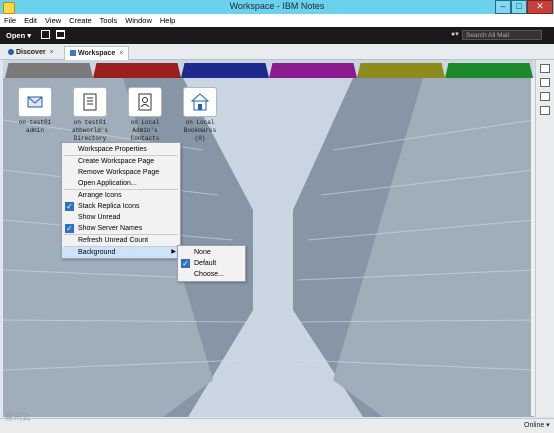 Image resolution: width=554 pixels, height=433 pixels. Describe the element at coordinates (109, 20) in the screenshot. I see `menu-tools: Tools` at that location.